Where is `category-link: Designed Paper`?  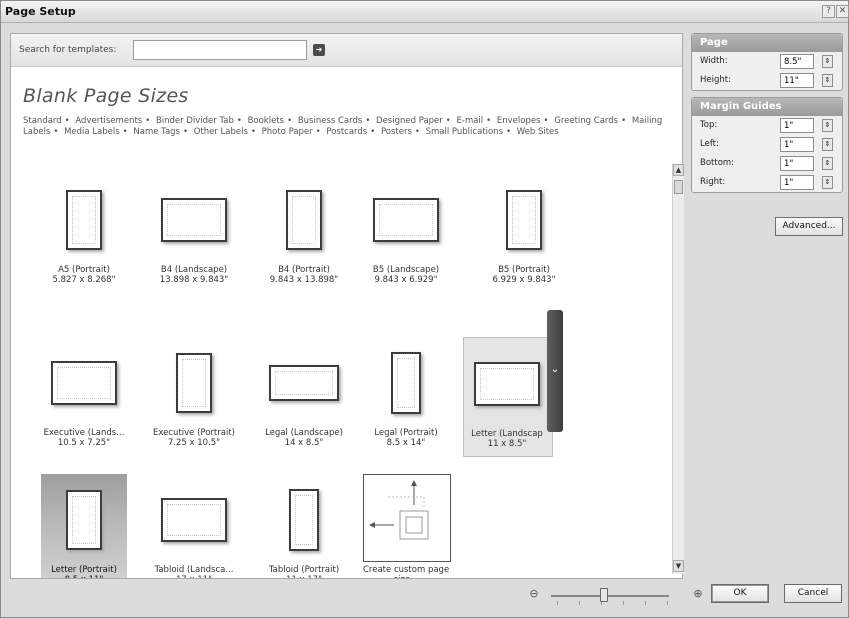
category-link: Designed Paper is located at coordinates (409, 121).